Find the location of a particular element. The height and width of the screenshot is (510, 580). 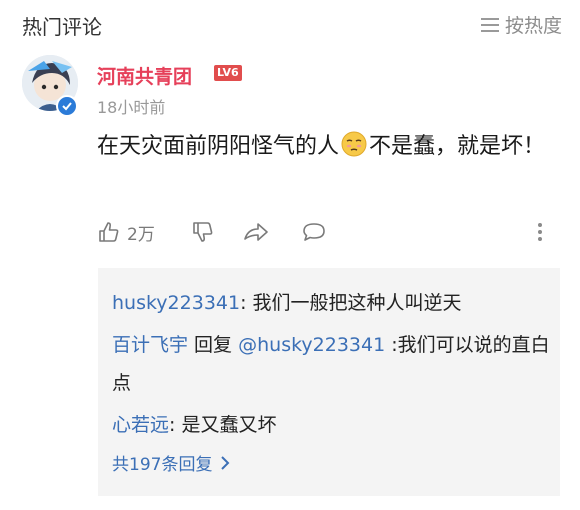

reply-to-word: 回复 is located at coordinates (213, 345).